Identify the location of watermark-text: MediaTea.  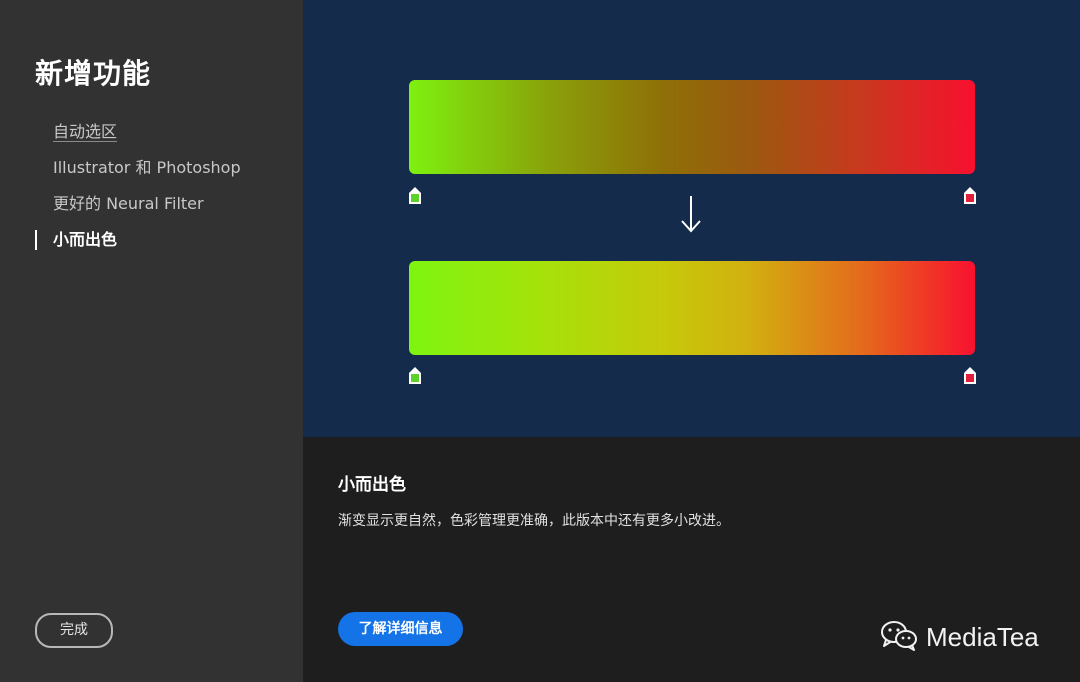
(982, 636).